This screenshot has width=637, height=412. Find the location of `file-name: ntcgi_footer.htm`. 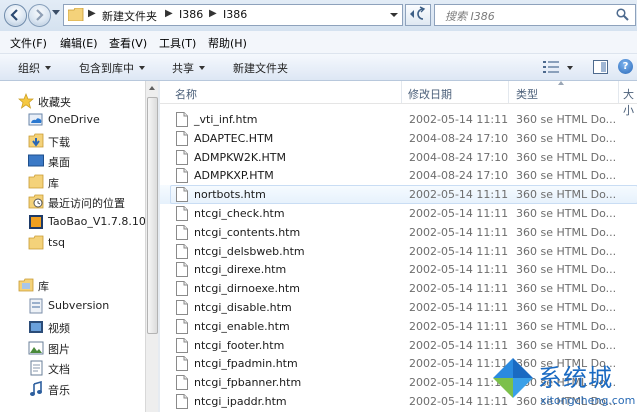

file-name: ntcgi_footer.htm is located at coordinates (239, 345).